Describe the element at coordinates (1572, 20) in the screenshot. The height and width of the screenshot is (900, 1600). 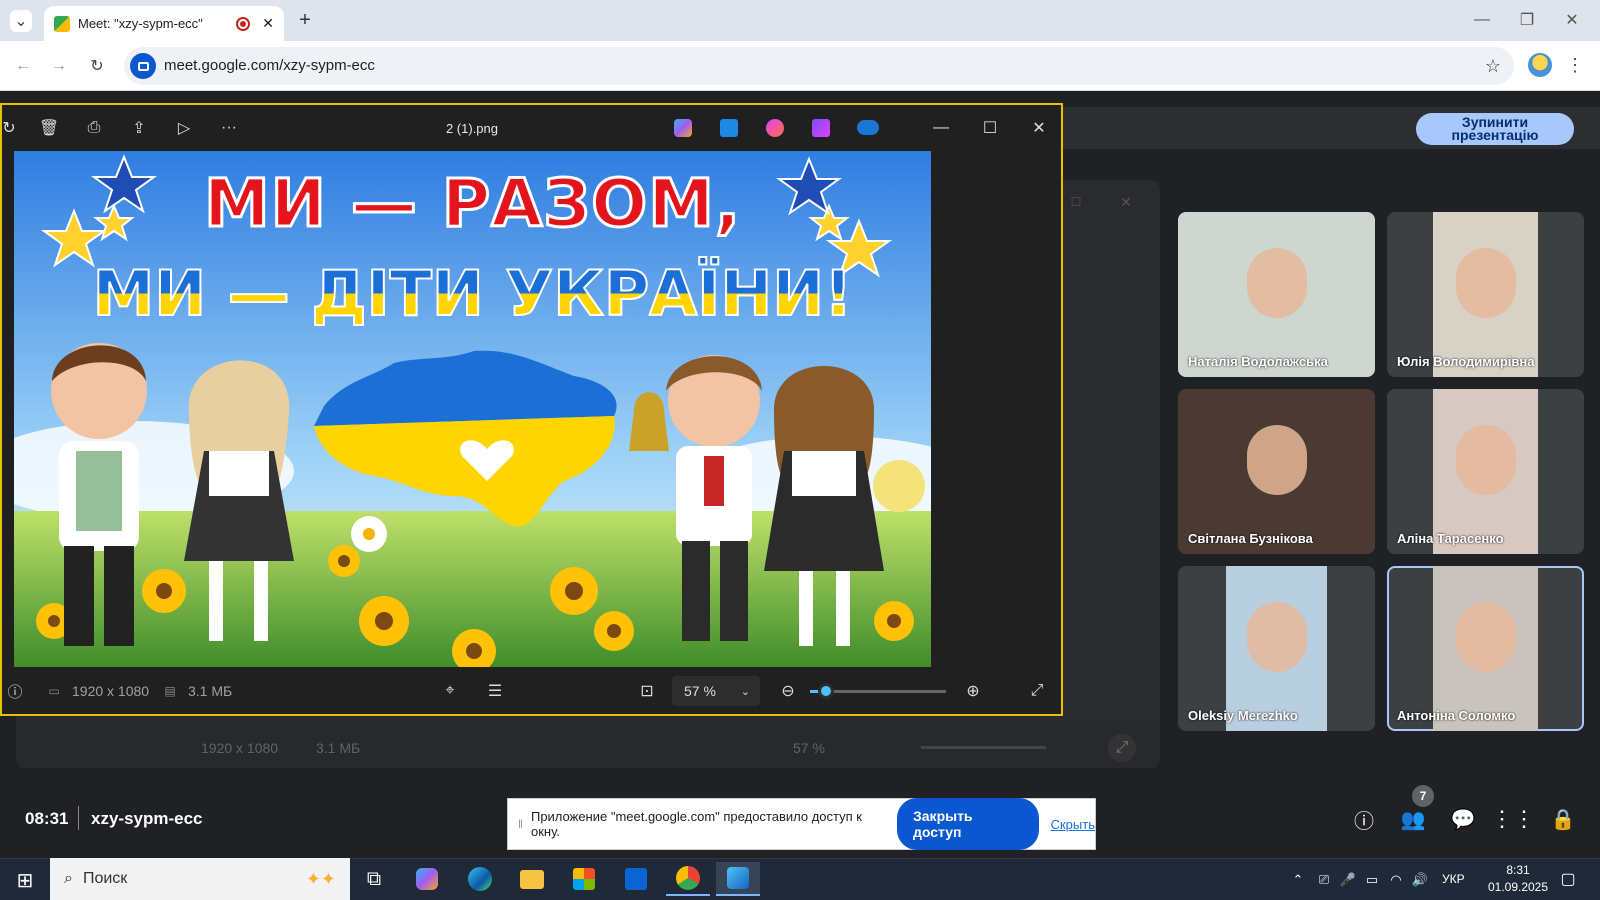
I see `close-window-button: ✕` at that location.